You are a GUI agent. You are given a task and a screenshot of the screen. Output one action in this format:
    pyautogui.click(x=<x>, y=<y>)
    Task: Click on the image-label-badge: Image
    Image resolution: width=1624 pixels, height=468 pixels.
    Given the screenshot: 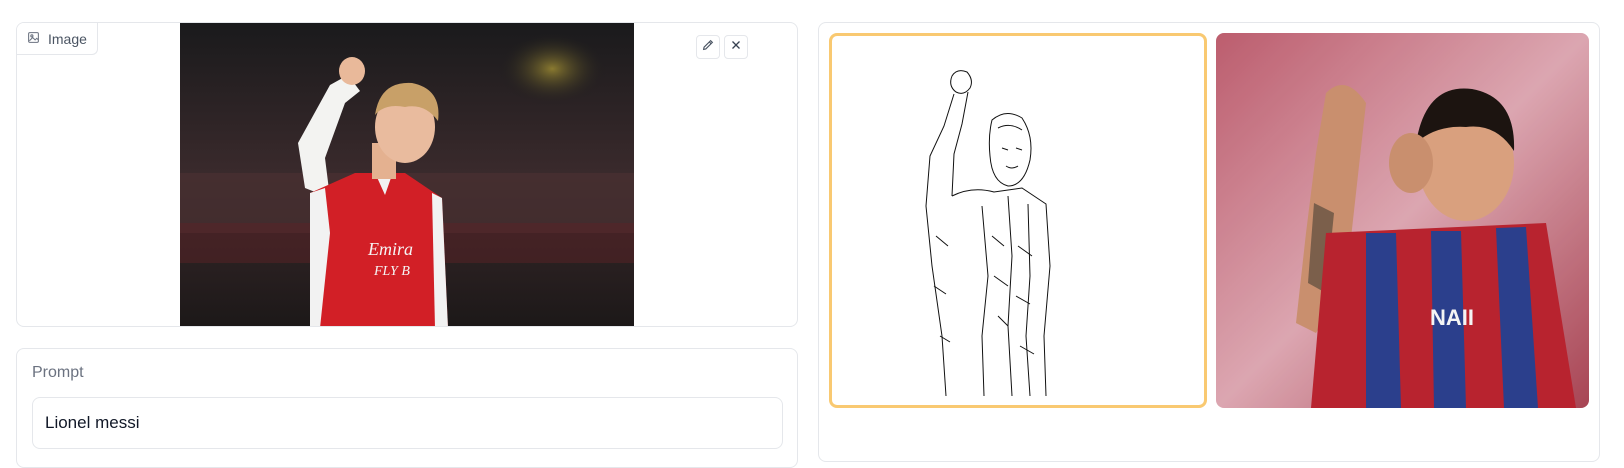 What is the action you would take?
    pyautogui.click(x=57, y=39)
    